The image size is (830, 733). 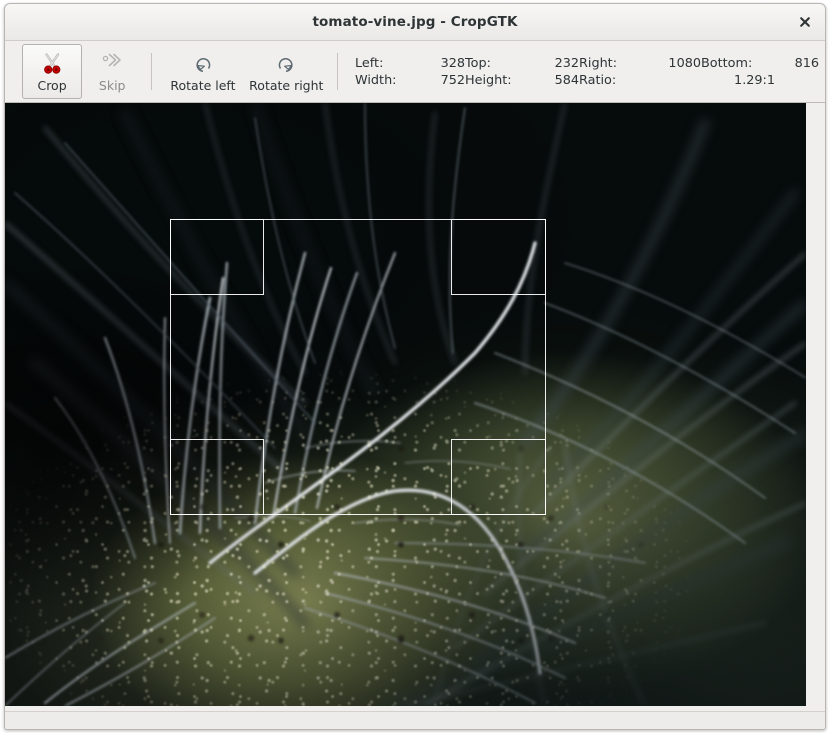 I want to click on skip-button-label: Skip, so click(x=112, y=85).